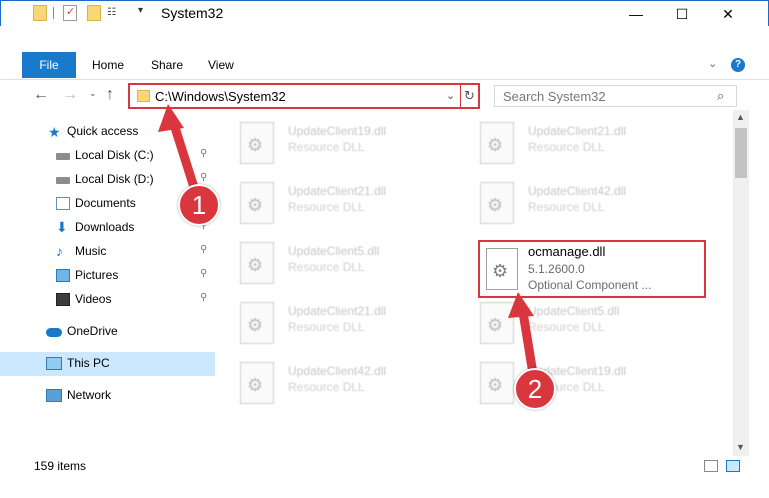  What do you see at coordinates (577, 191) in the screenshot?
I see `file-name: UpdateClient42.dll` at bounding box center [577, 191].